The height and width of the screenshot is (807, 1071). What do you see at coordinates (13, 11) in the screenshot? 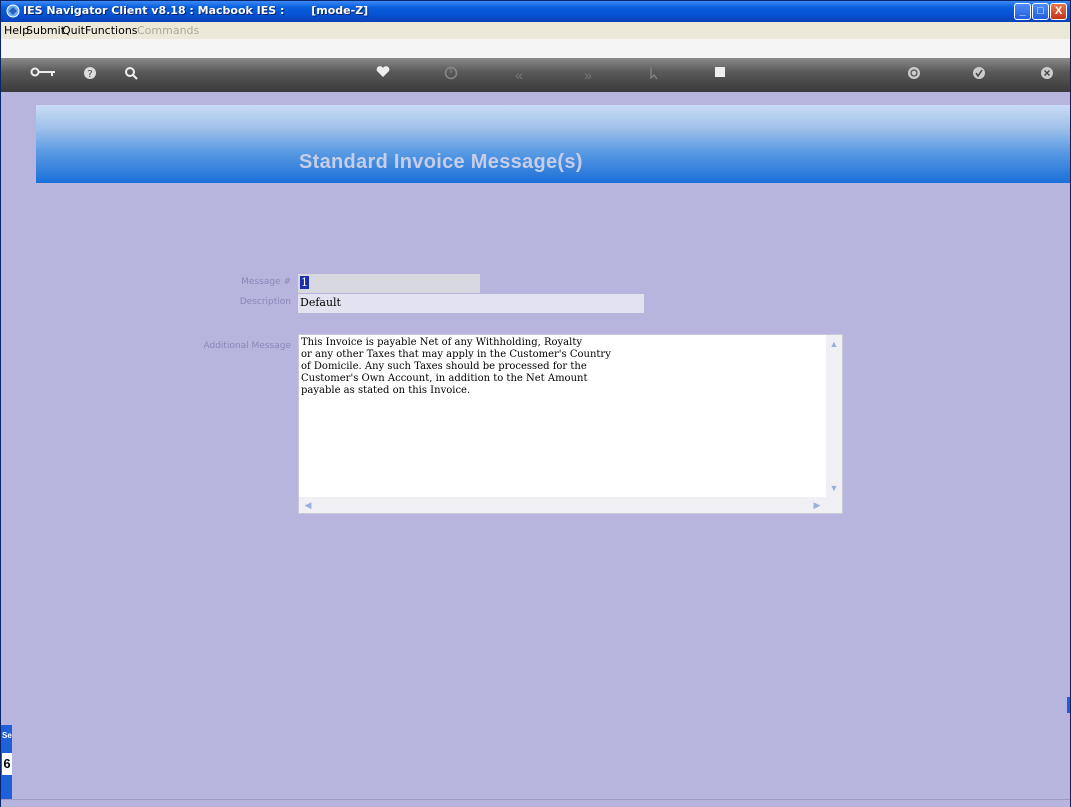
I see `app-icon` at bounding box center [13, 11].